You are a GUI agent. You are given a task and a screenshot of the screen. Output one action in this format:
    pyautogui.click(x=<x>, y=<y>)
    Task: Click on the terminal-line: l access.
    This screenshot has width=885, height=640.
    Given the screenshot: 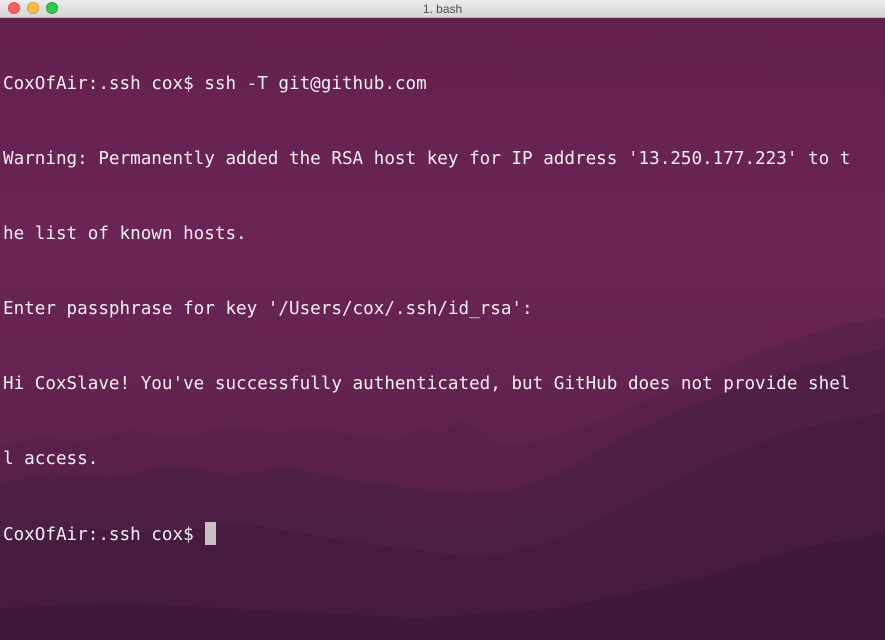 What is the action you would take?
    pyautogui.click(x=51, y=459)
    